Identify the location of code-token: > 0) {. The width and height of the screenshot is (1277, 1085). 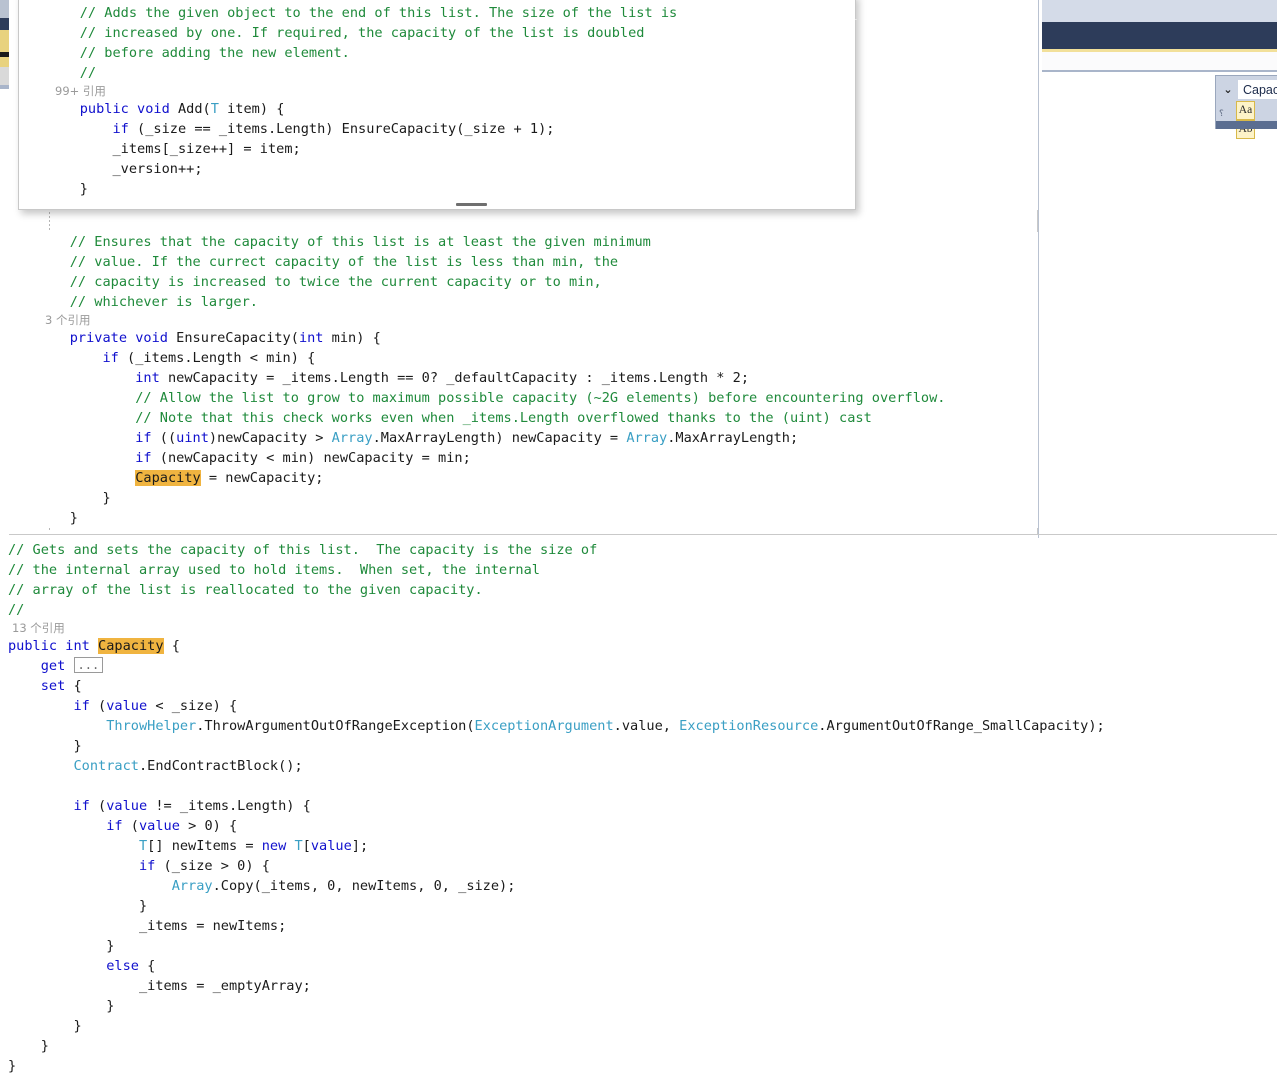
(208, 826).